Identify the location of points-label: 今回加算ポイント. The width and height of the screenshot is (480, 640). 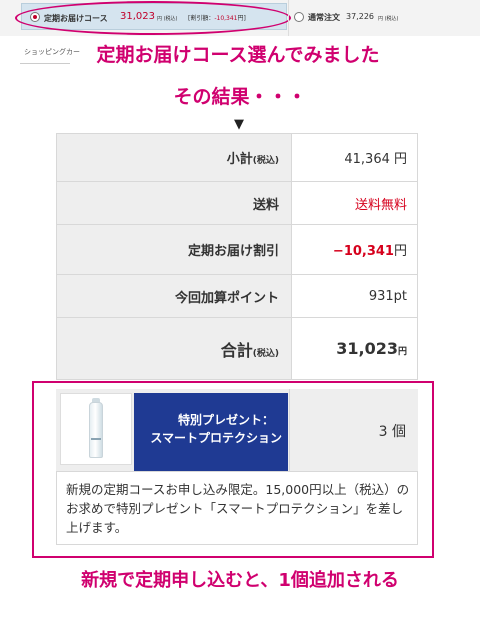
(174, 296).